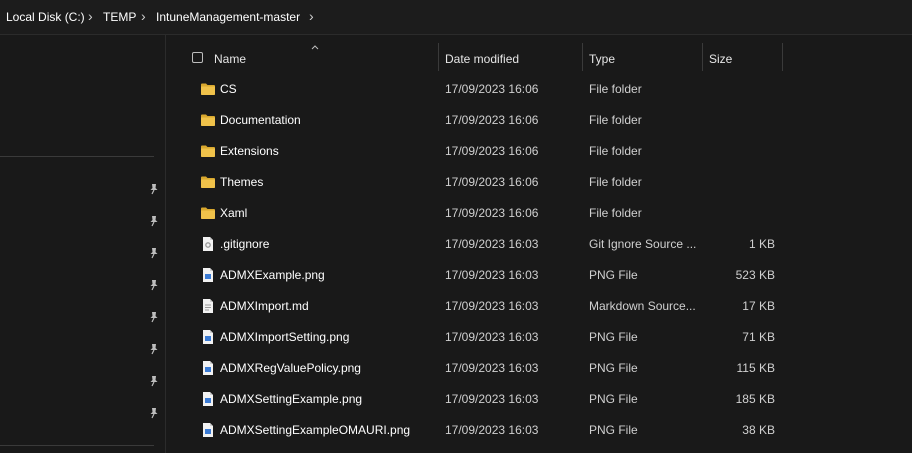 The image size is (912, 453). What do you see at coordinates (264, 306) in the screenshot?
I see `file-name: ADMXImport.md` at bounding box center [264, 306].